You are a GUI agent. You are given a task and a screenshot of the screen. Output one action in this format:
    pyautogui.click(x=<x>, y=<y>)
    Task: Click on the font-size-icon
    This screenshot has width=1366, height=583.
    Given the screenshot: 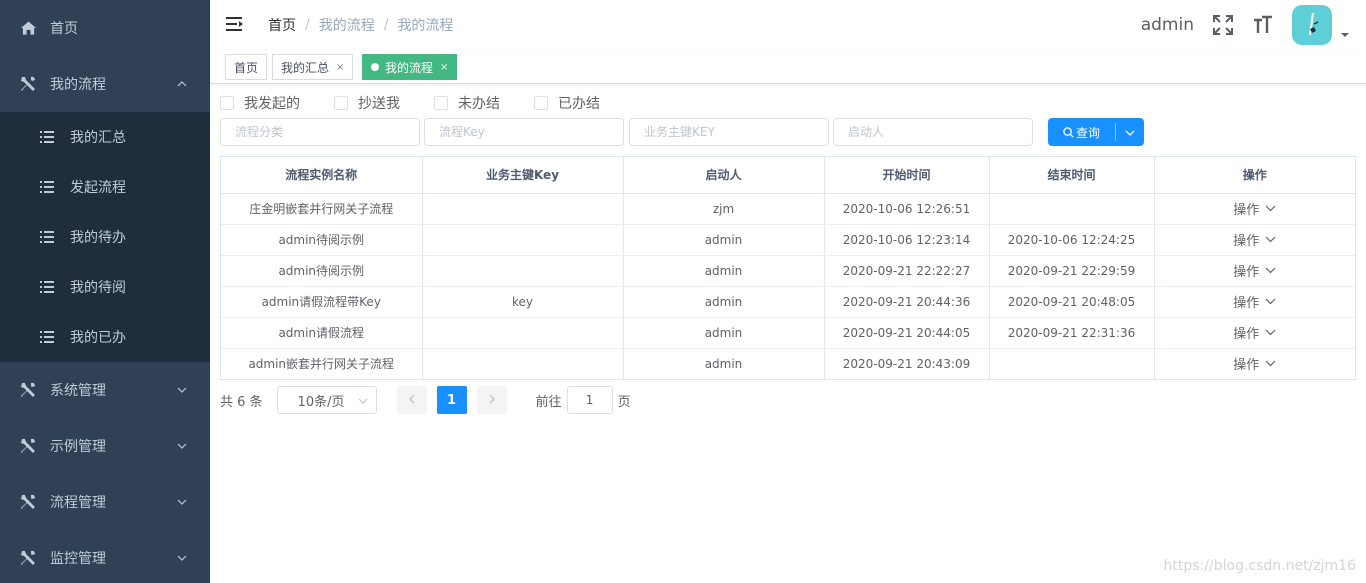 What is the action you would take?
    pyautogui.click(x=1263, y=25)
    